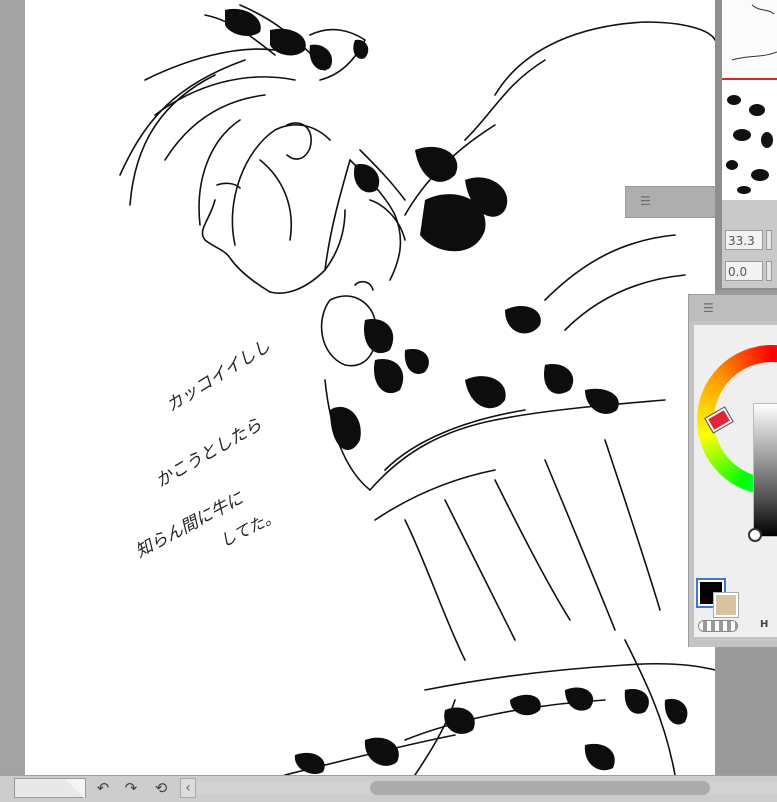 The width and height of the screenshot is (777, 802). Describe the element at coordinates (540, 788) in the screenshot. I see `horizontal-scrollbar-thumb` at that location.